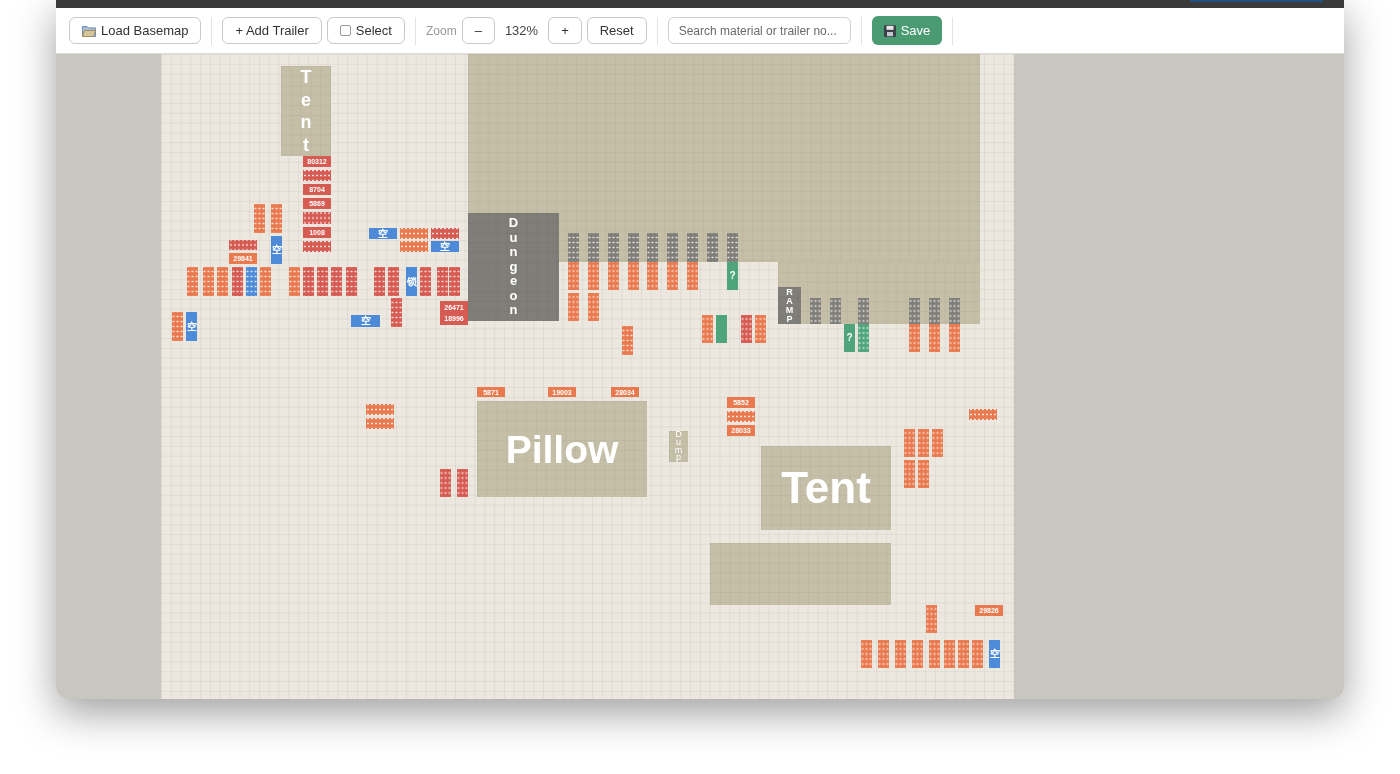  Describe the element at coordinates (907, 30) in the screenshot. I see `save-button: Save` at that location.